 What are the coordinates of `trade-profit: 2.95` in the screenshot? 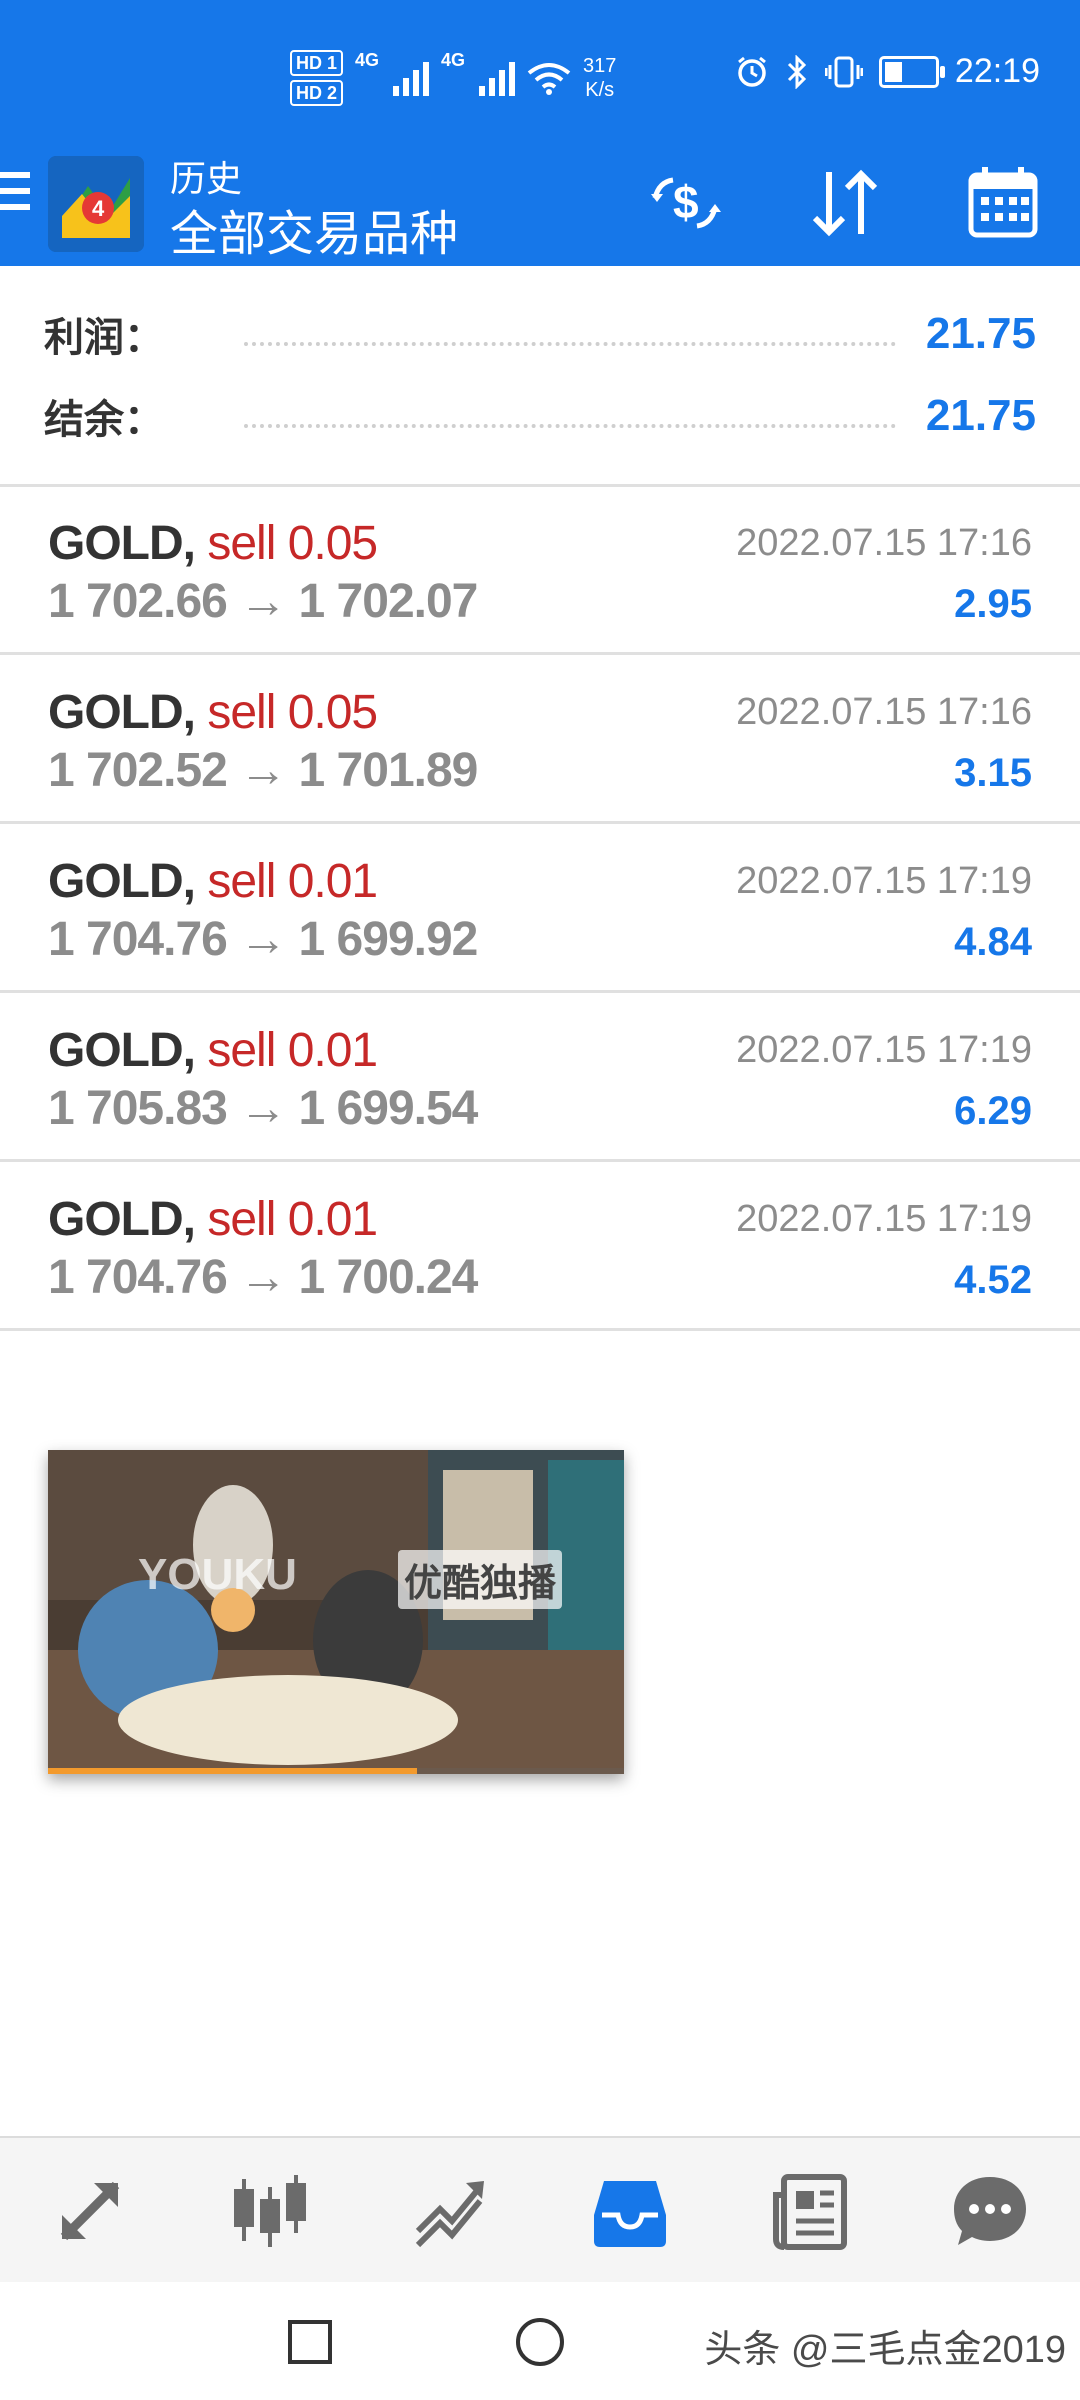 It's located at (993, 604).